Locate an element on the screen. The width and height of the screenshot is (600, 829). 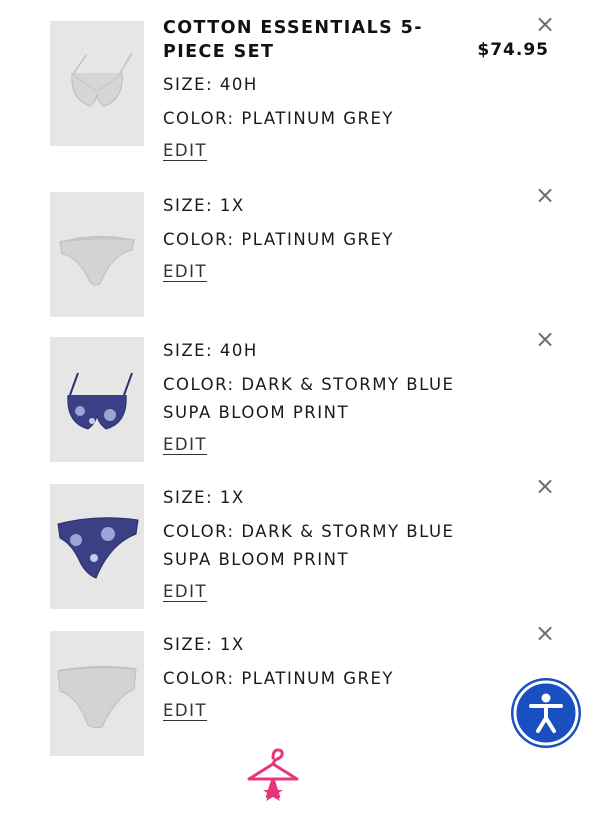
accessibility-icon is located at coordinates (546, 713).